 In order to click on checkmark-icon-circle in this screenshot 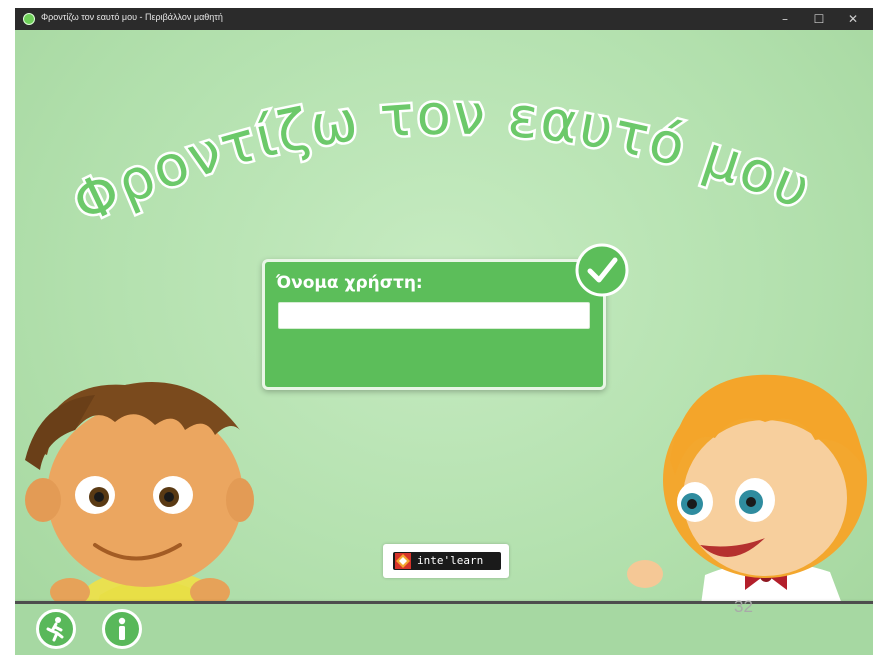, I will do `click(602, 270)`.